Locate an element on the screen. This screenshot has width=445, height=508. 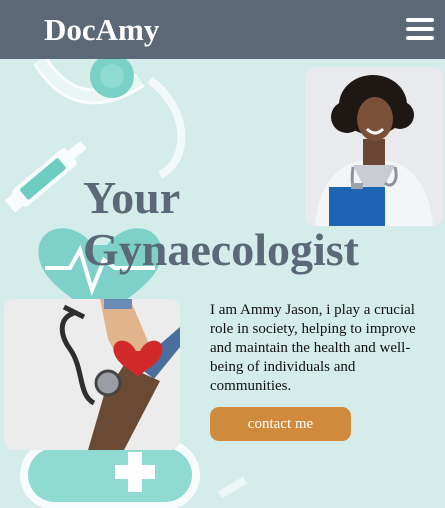
hands-heart-stethoscope-image is located at coordinates (92, 374).